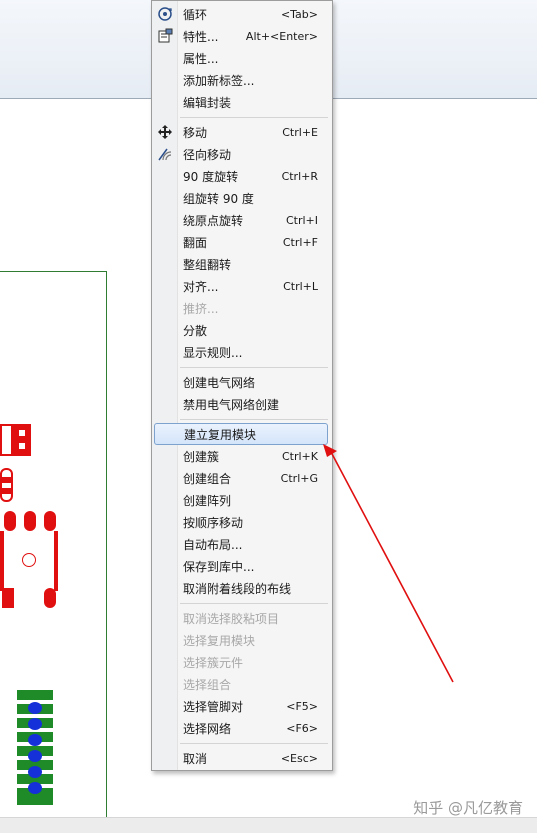 The image size is (537, 833). Describe the element at coordinates (330, 450) in the screenshot. I see `arrow-head-icon` at that location.